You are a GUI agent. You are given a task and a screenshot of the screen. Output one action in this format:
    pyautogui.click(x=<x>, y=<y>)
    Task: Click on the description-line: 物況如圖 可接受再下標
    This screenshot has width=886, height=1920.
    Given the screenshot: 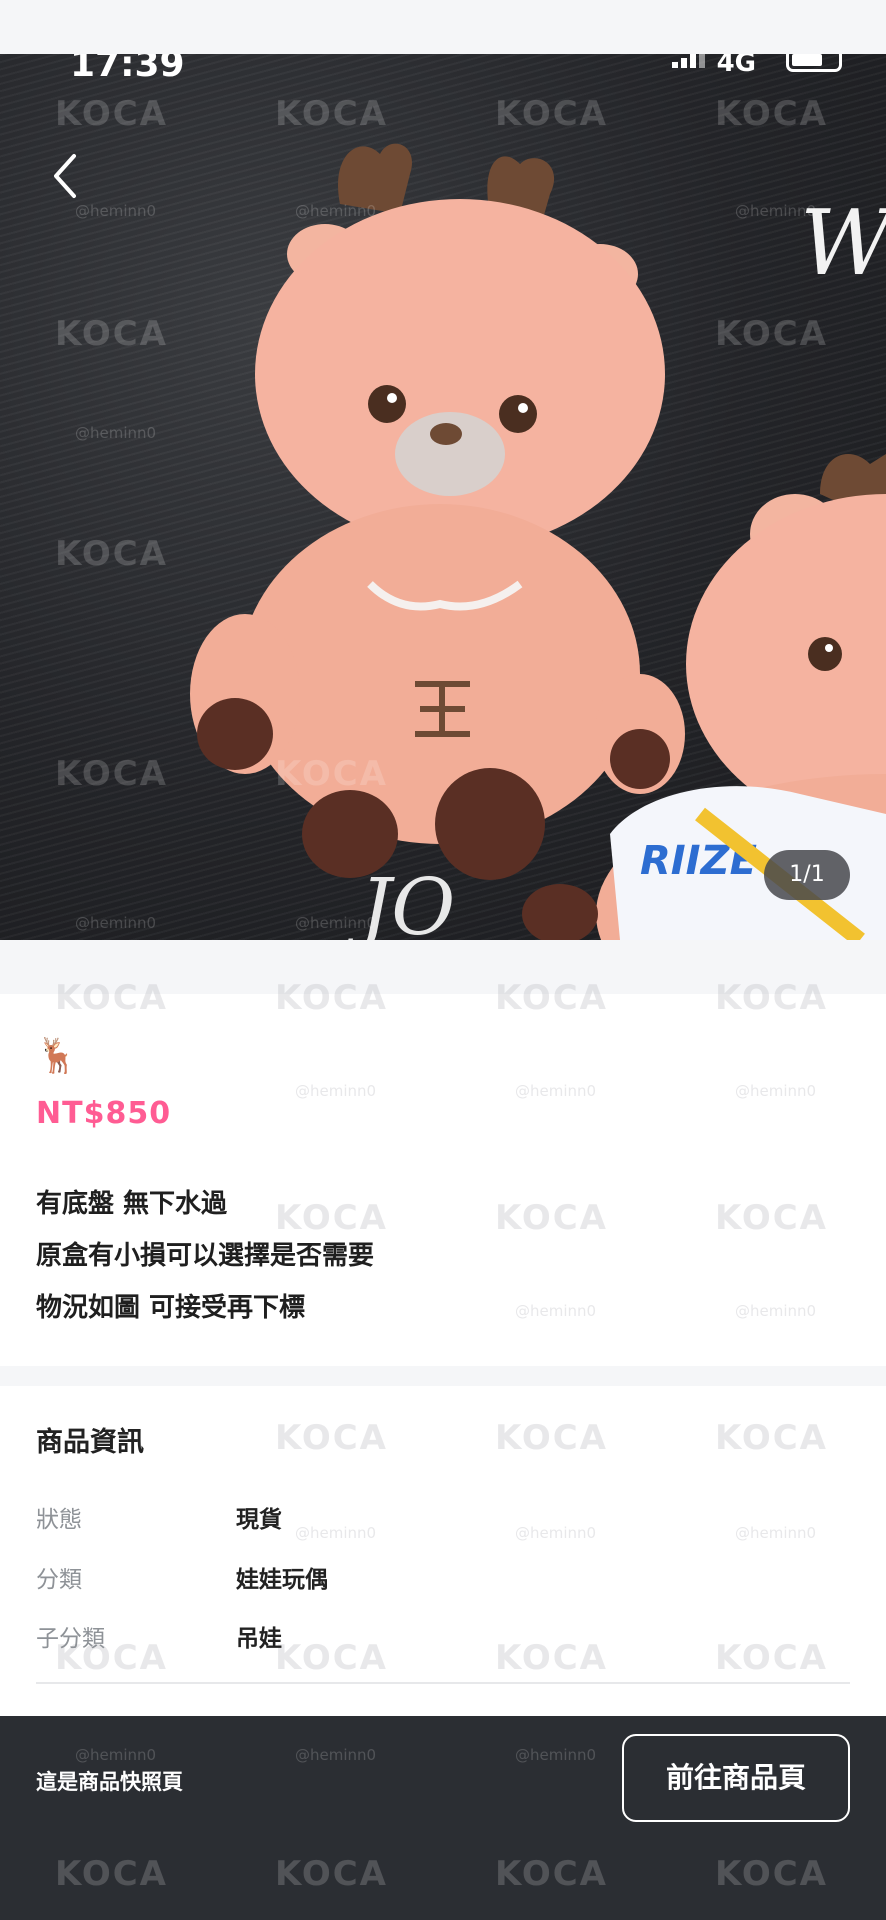 What is the action you would take?
    pyautogui.click(x=171, y=1308)
    